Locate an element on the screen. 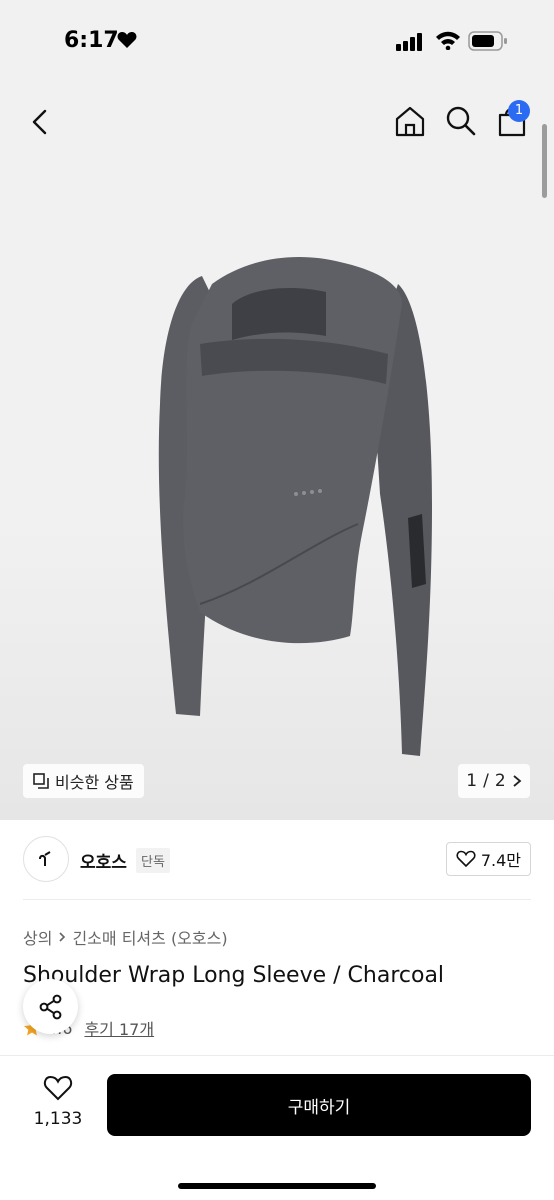  page-indicator: 1 / 2 is located at coordinates (494, 781).